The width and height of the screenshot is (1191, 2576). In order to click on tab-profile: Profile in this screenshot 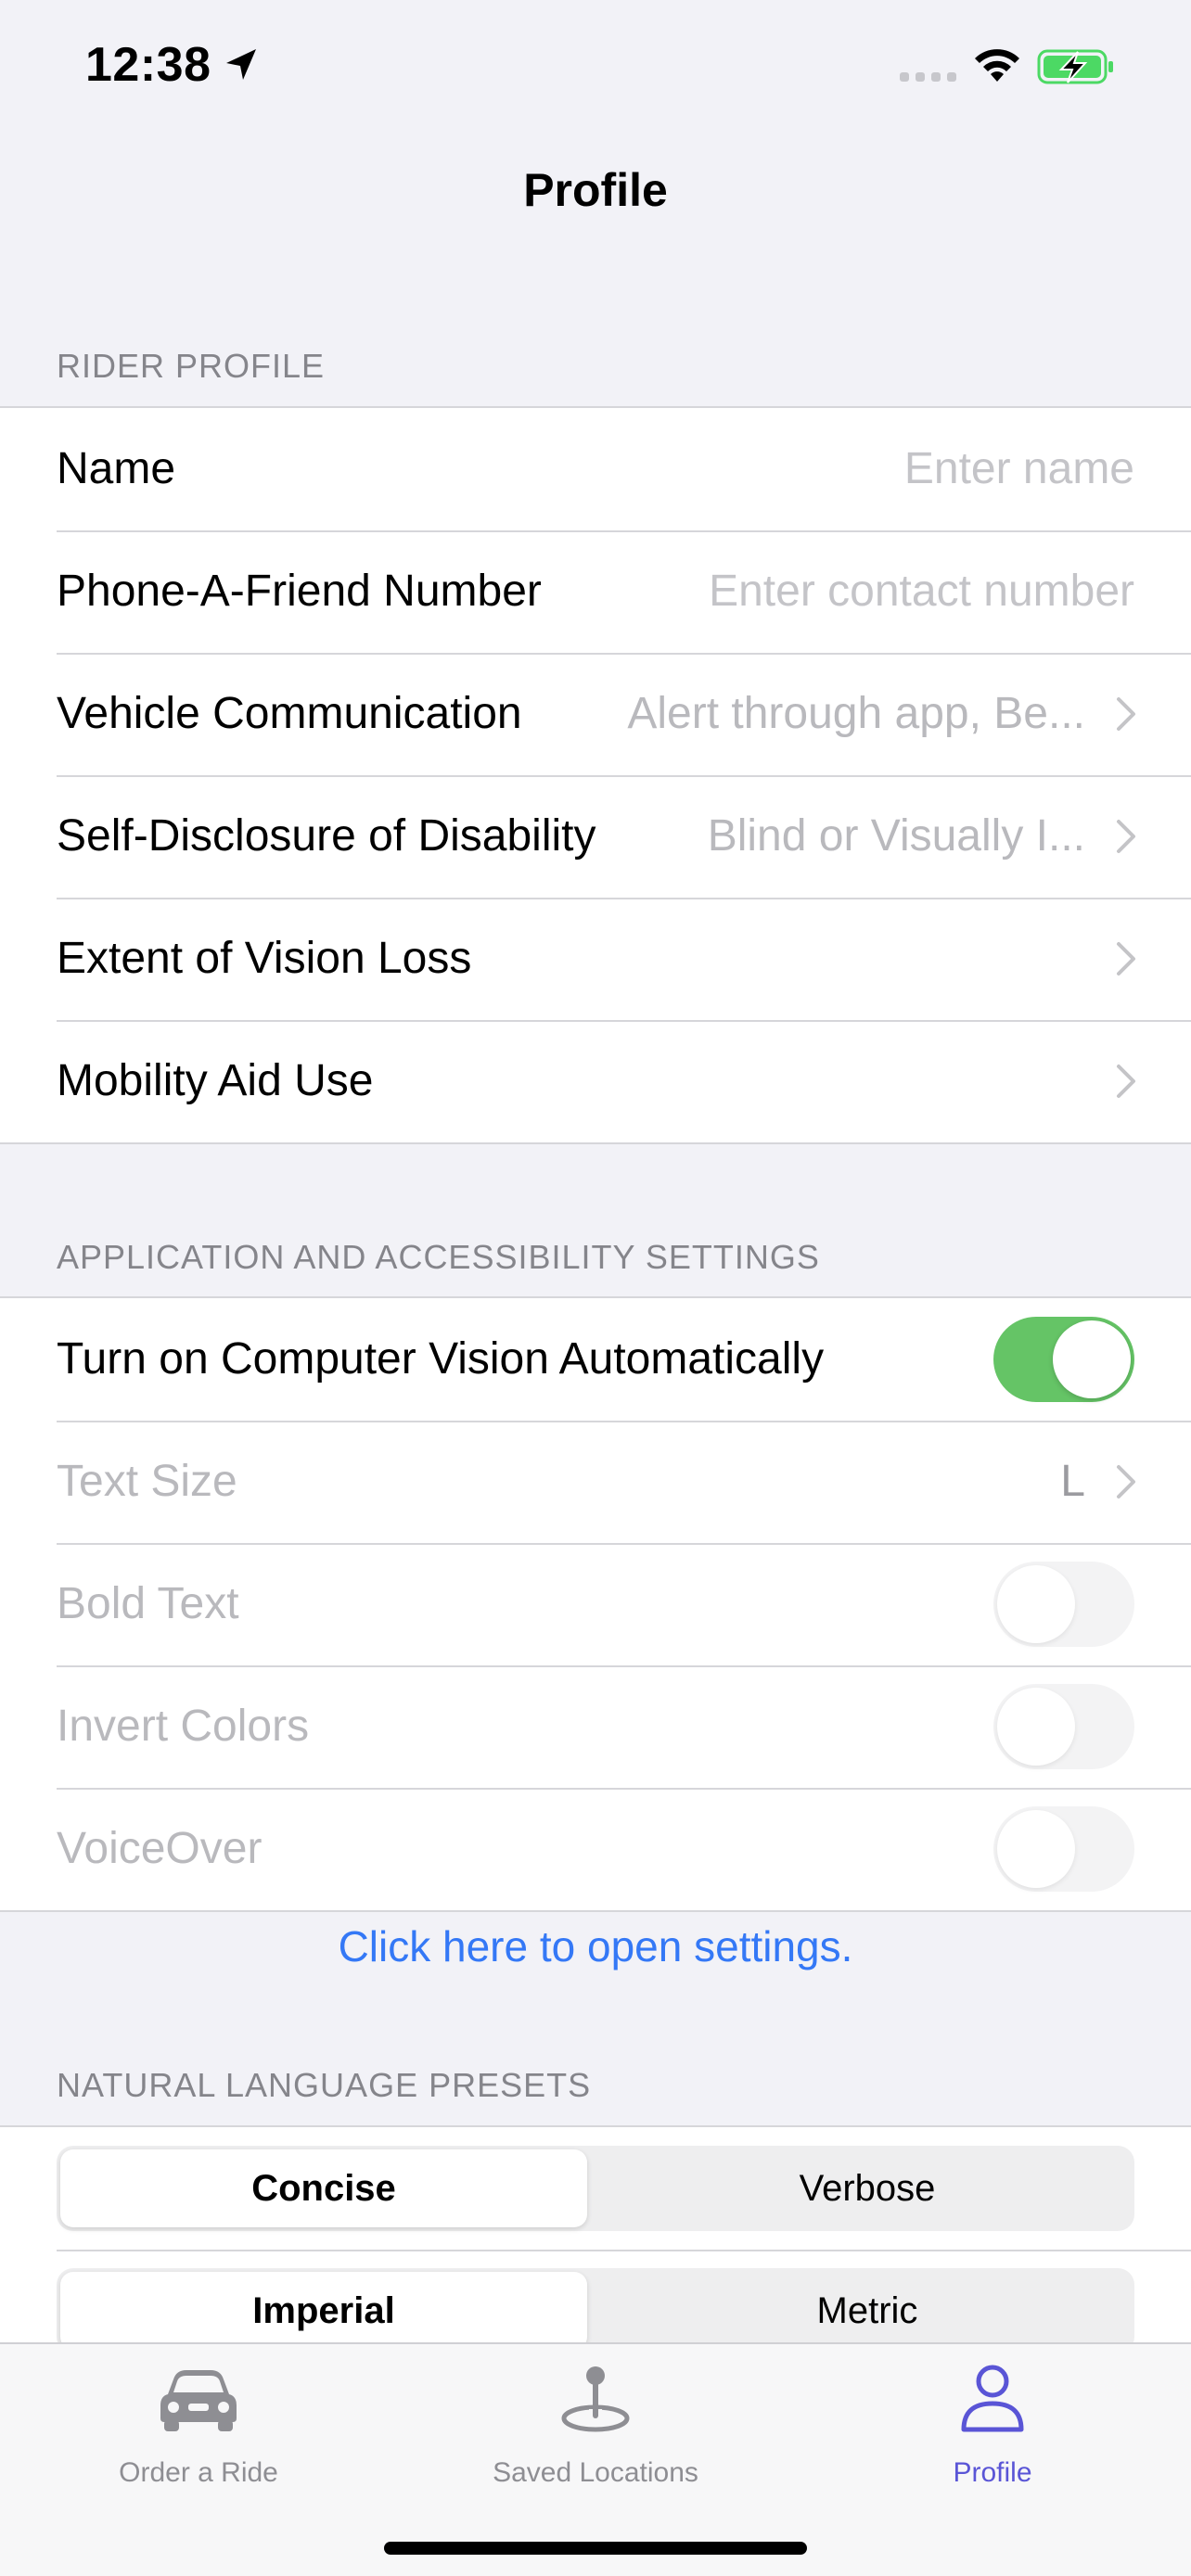, I will do `click(992, 2427)`.